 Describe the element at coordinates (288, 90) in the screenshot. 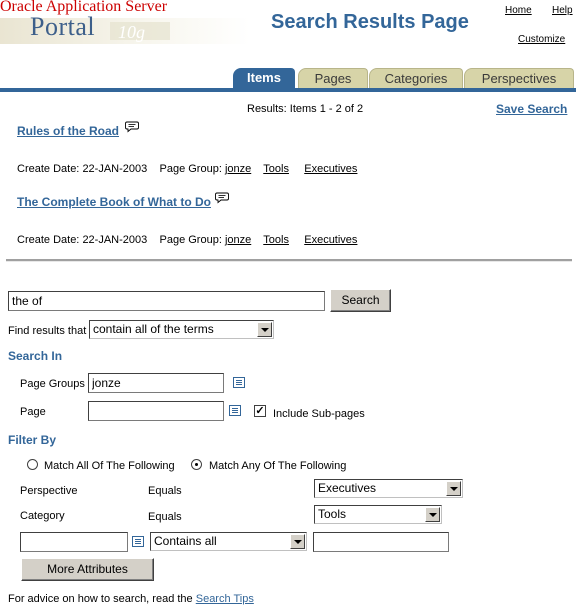

I see `tab-bar` at that location.